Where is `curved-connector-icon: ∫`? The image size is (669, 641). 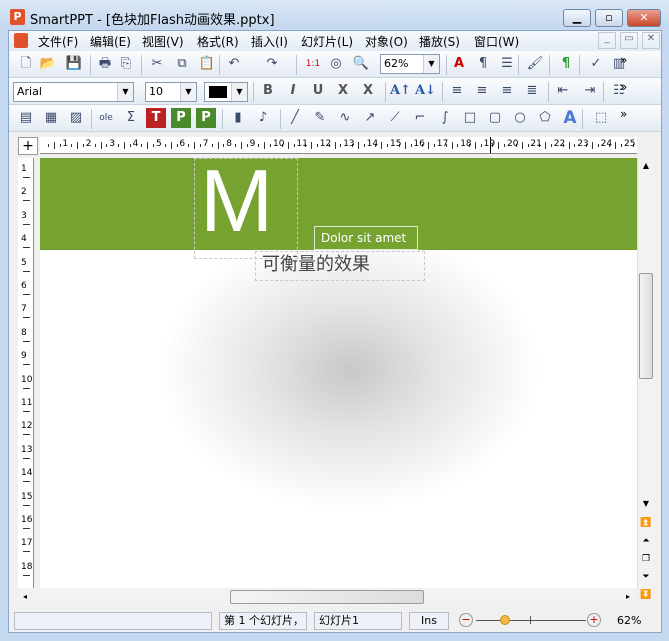 curved-connector-icon: ∫ is located at coordinates (445, 118).